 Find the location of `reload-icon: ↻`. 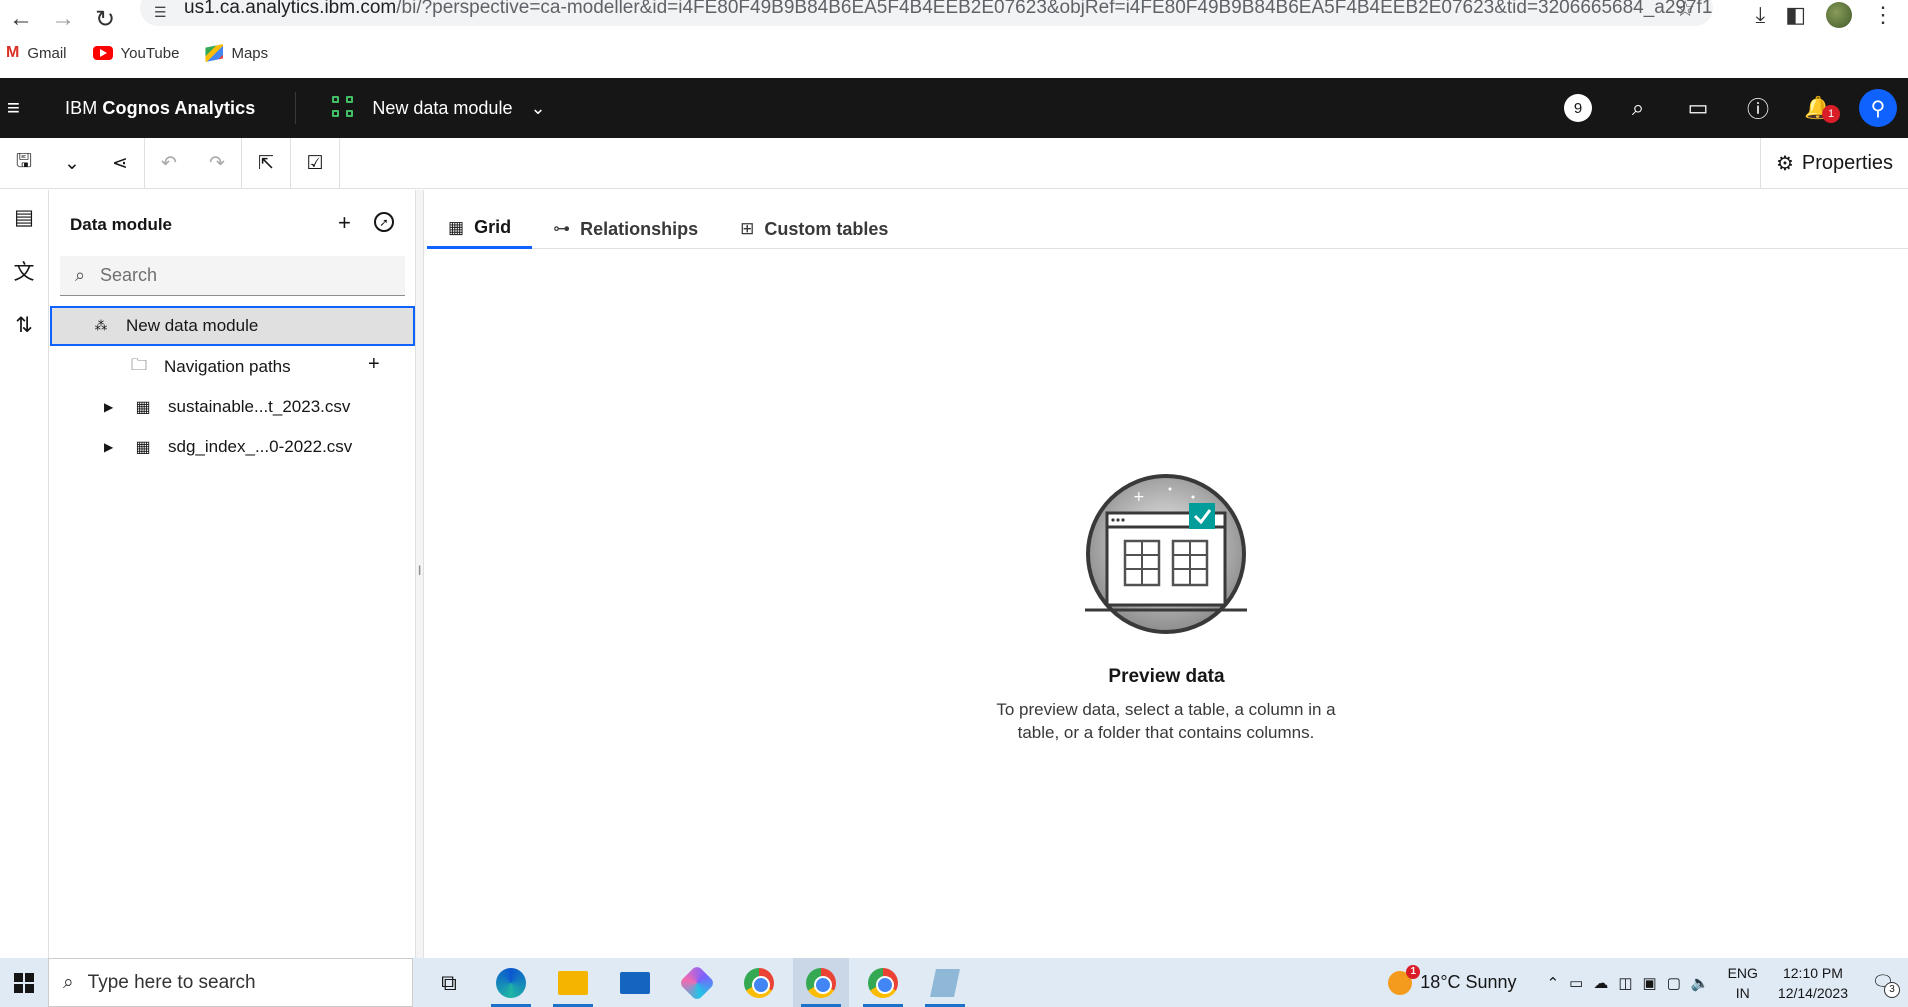

reload-icon: ↻ is located at coordinates (105, 19).